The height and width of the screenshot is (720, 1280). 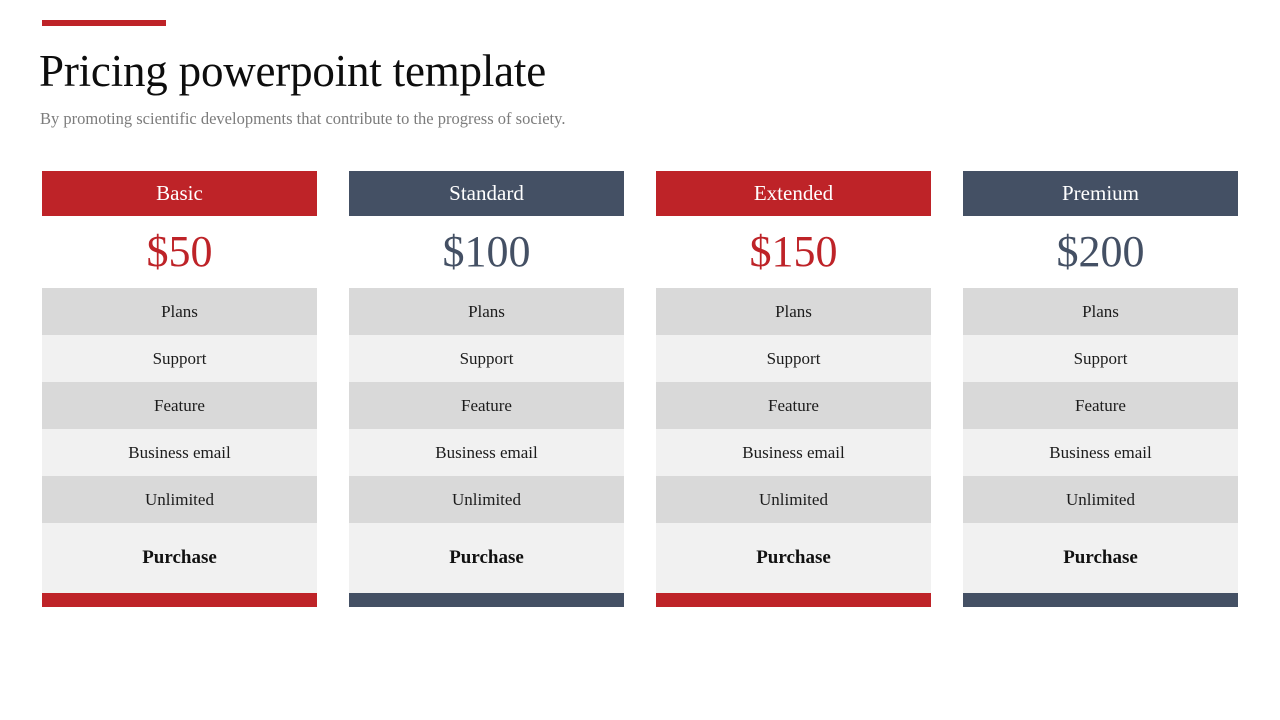 I want to click on plan-header: Standard, so click(x=486, y=193).